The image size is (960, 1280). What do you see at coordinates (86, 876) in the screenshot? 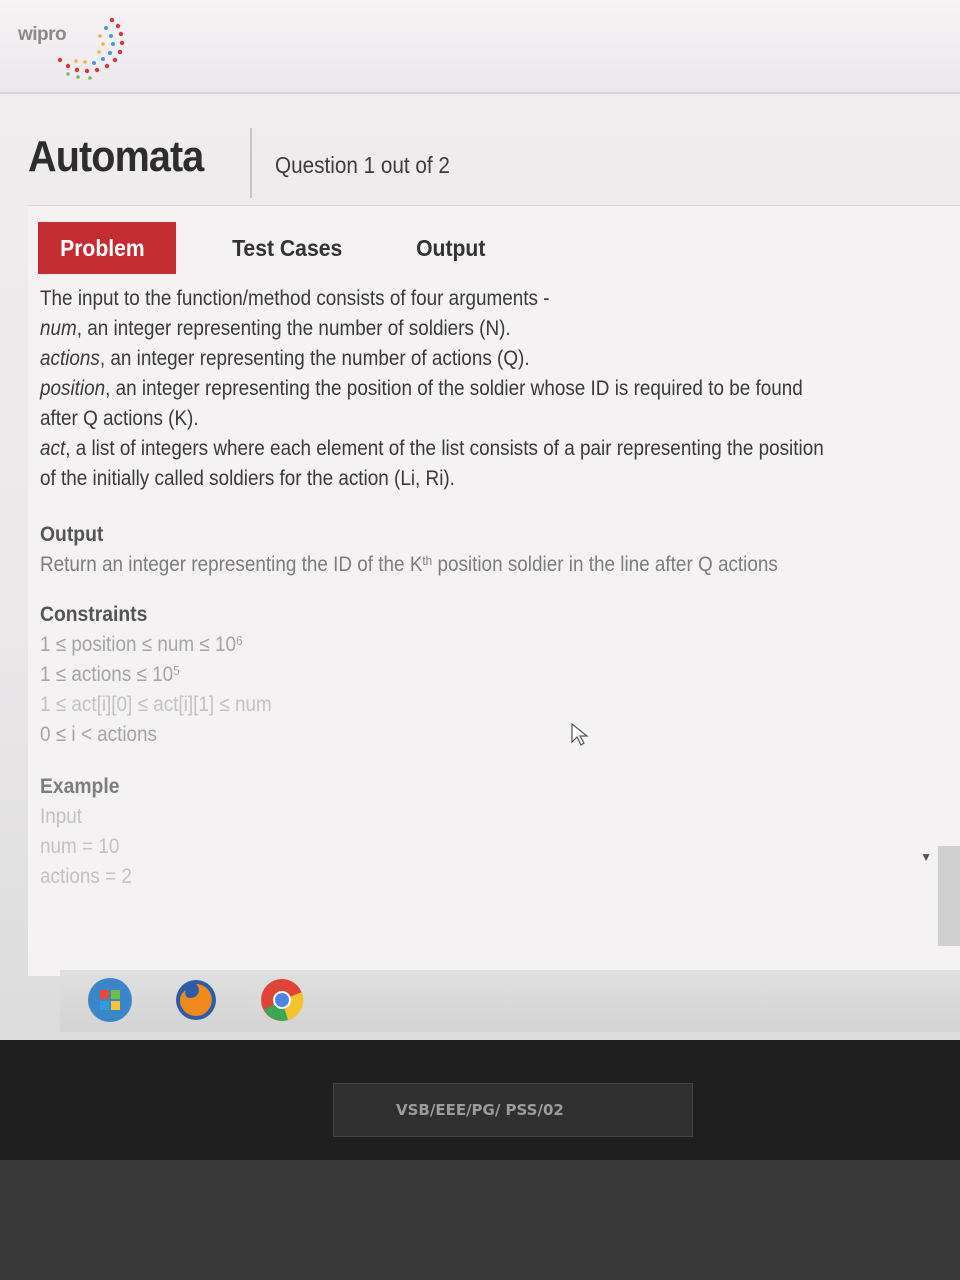
I see `example-line: actions = 2` at bounding box center [86, 876].